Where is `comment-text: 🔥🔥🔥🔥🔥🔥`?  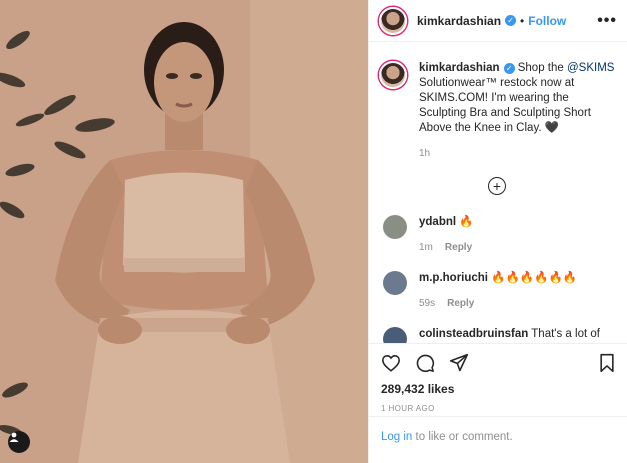
comment-text: 🔥🔥🔥🔥🔥🔥 is located at coordinates (534, 278).